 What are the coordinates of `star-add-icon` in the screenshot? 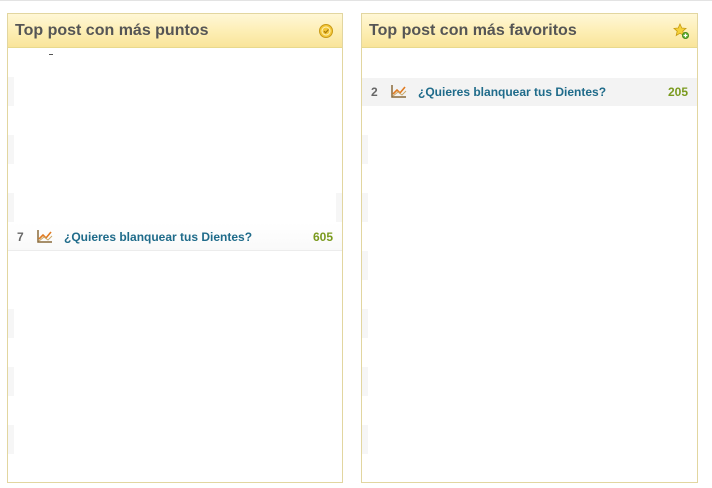 It's located at (681, 31).